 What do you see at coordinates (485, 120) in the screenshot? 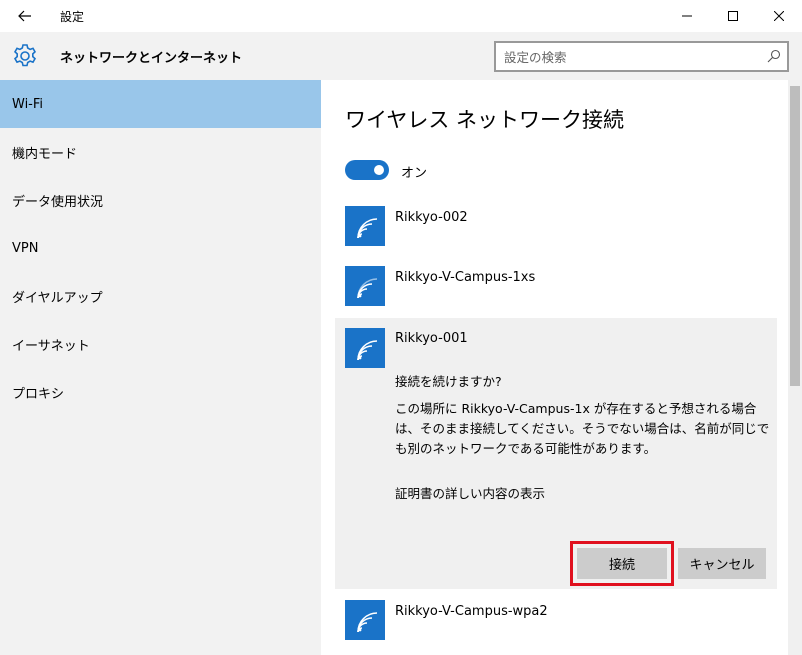
I see `page-title: ワイヤレス ネットワーク接続` at bounding box center [485, 120].